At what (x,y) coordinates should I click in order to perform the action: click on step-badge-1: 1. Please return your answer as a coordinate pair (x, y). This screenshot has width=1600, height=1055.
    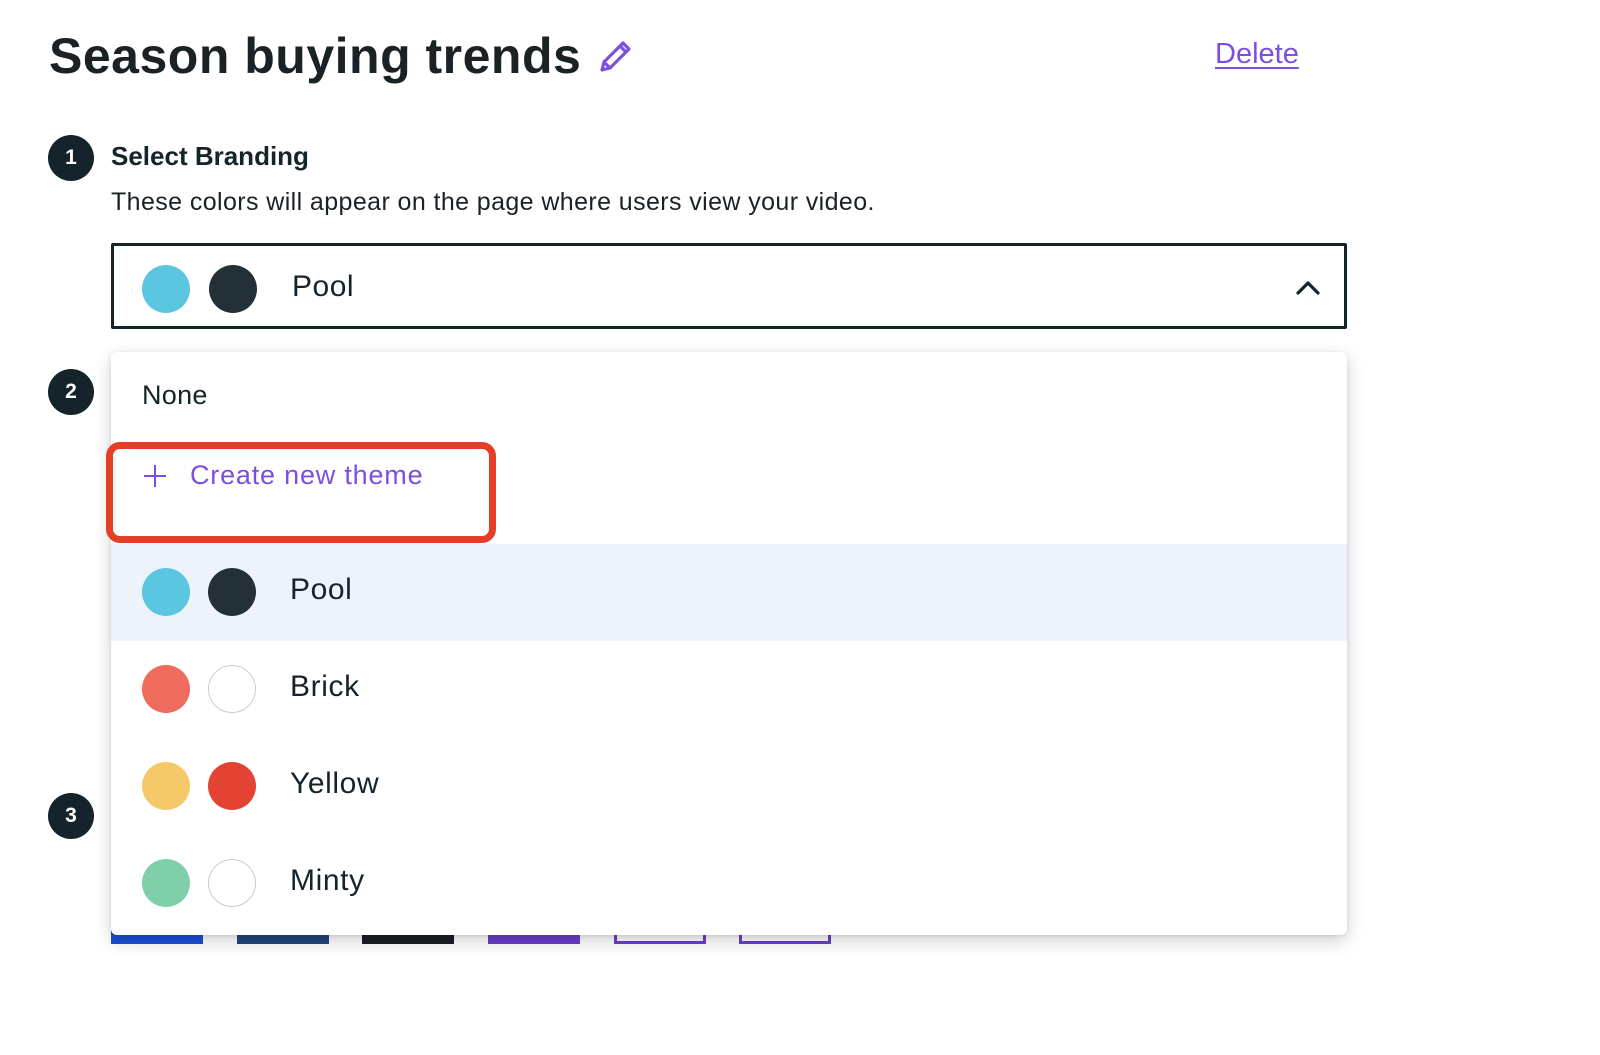
    Looking at the image, I should click on (71, 158).